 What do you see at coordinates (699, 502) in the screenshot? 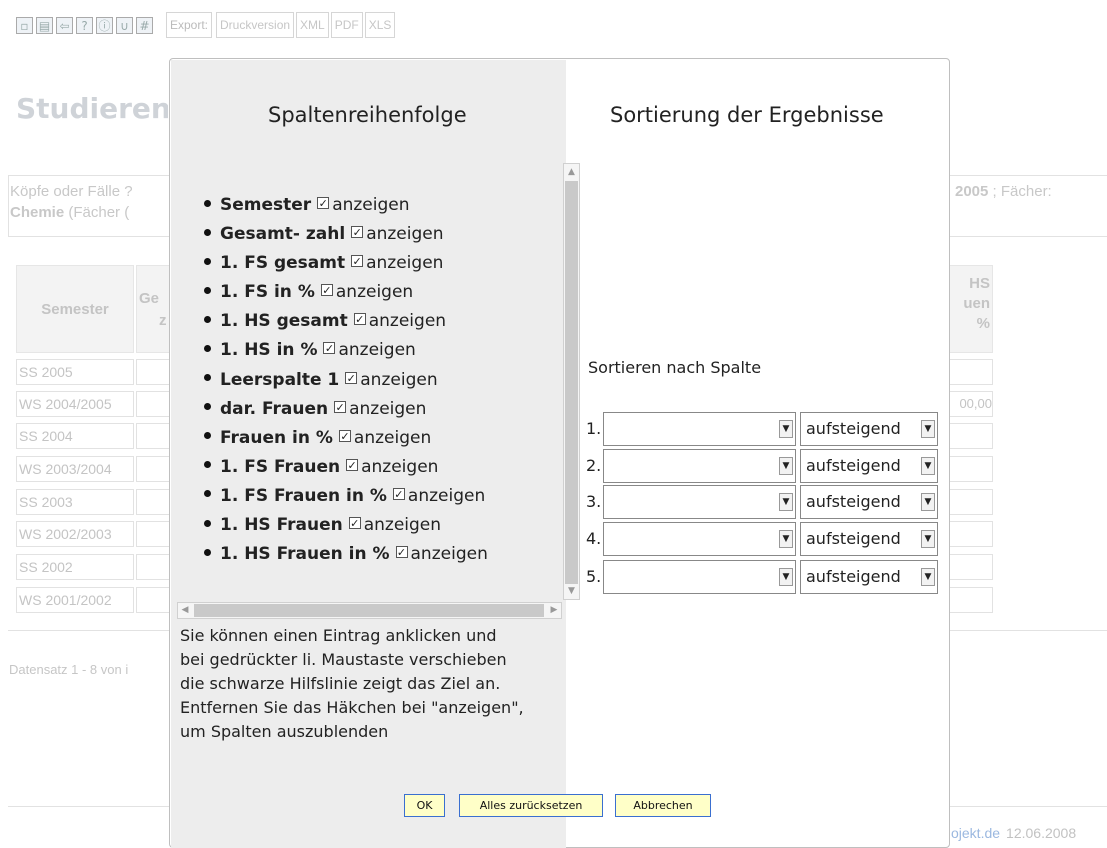
I see `sort-column-select-3: ▼` at bounding box center [699, 502].